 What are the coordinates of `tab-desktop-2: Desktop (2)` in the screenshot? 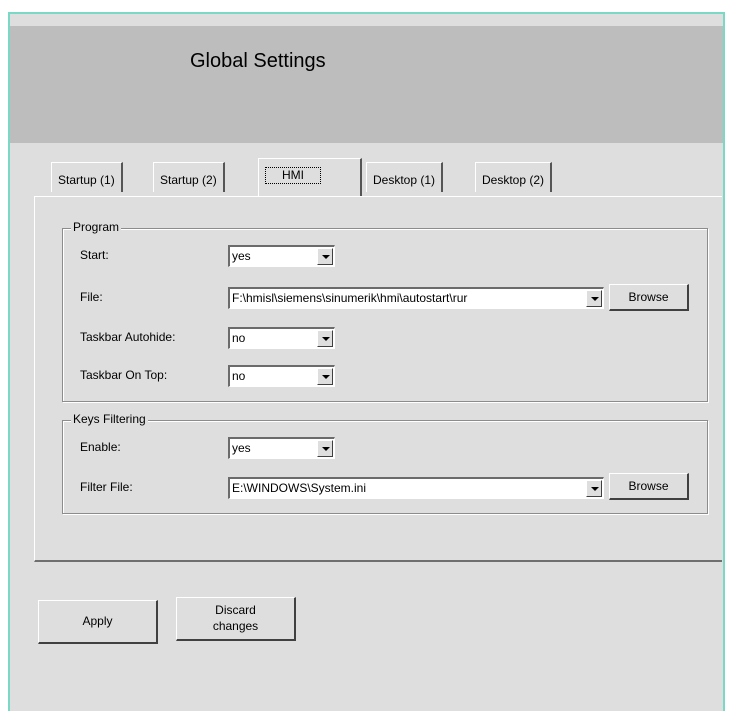 It's located at (514, 177).